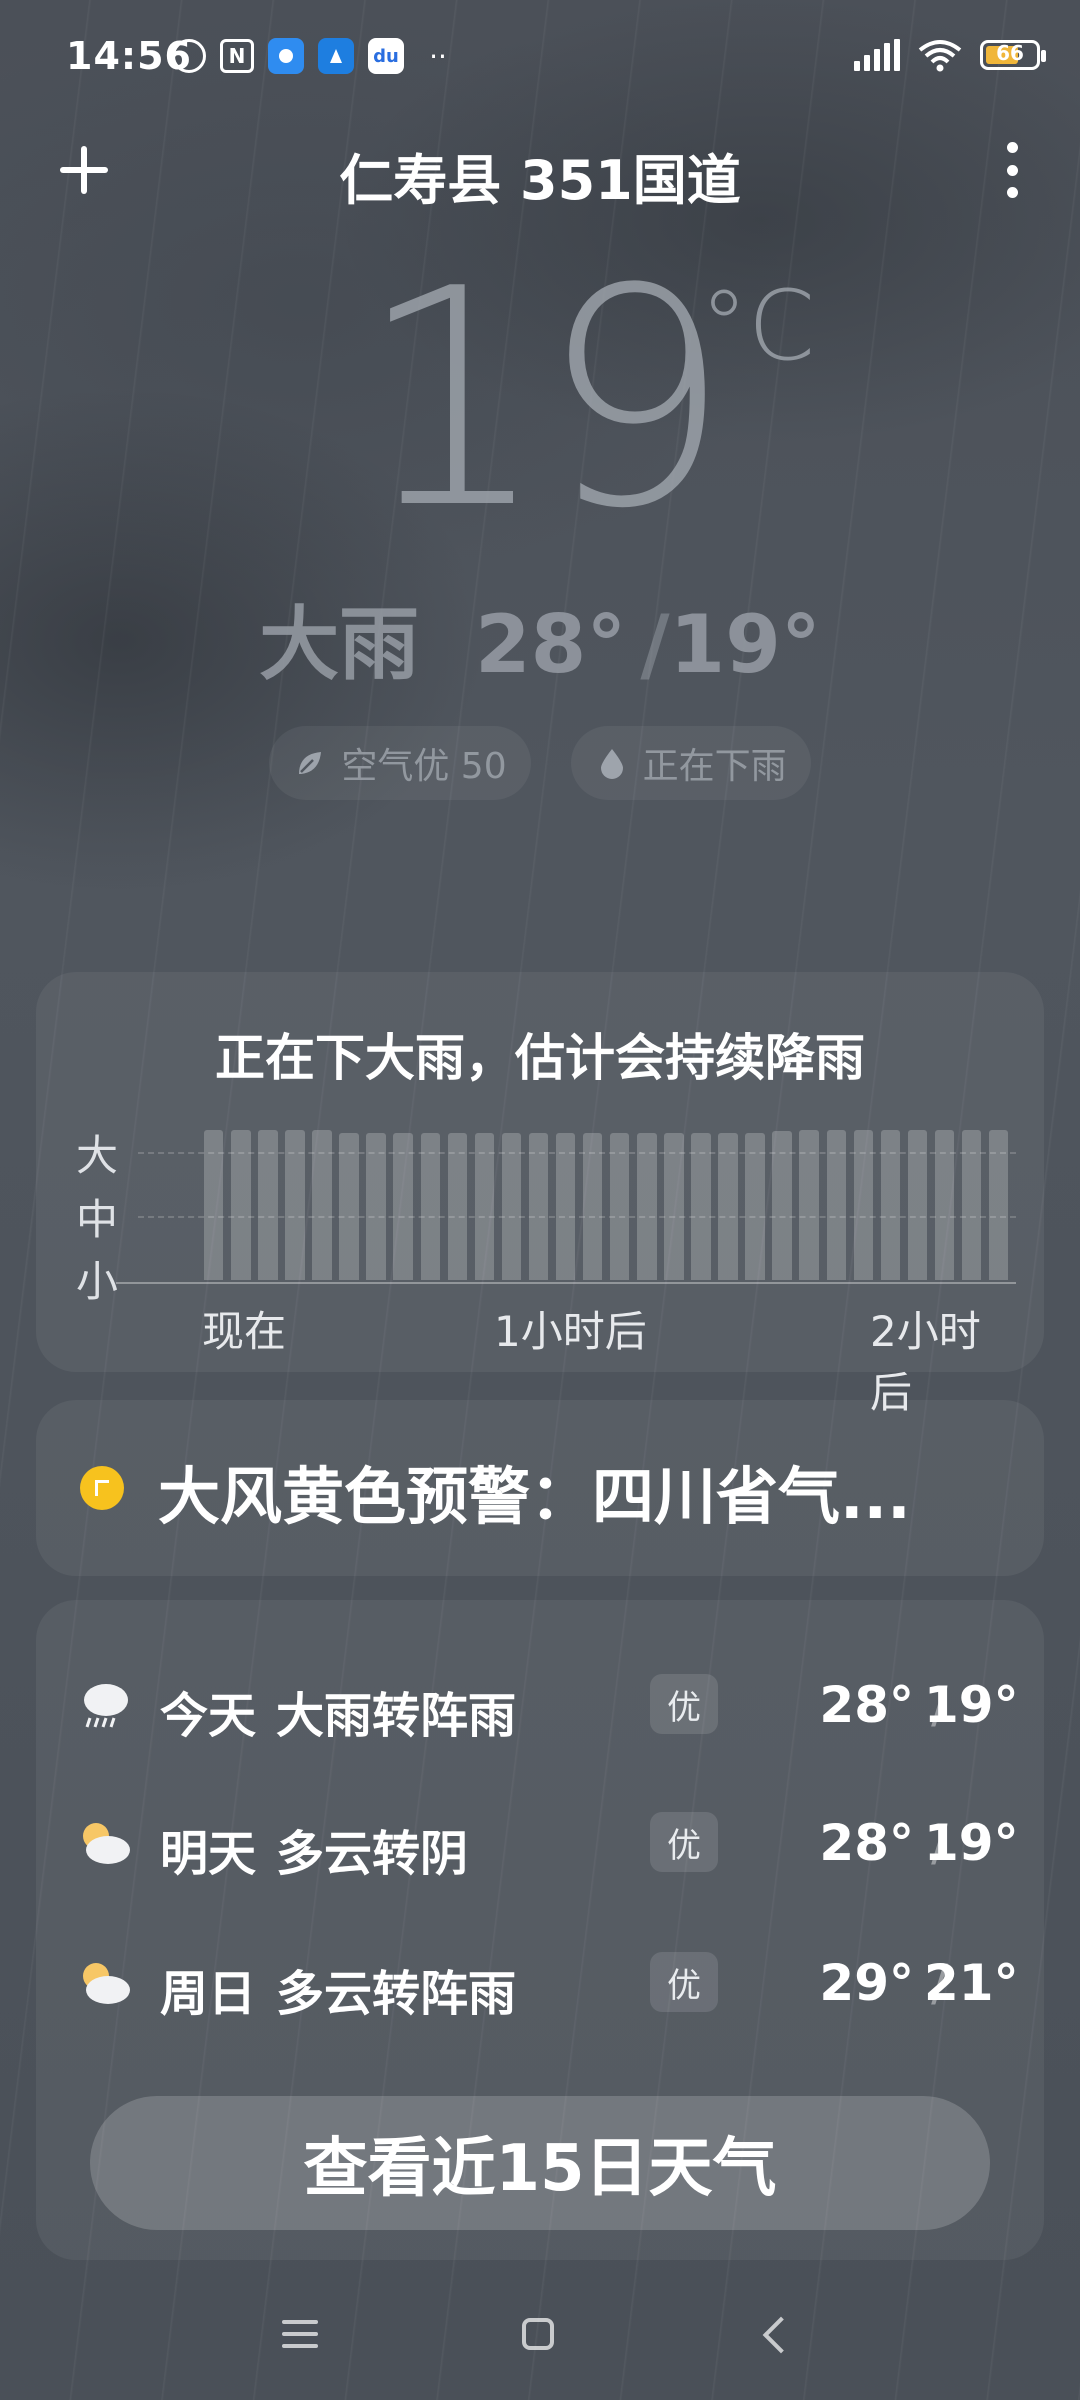  What do you see at coordinates (97, 1155) in the screenshot?
I see `y-label-heavy: 大` at bounding box center [97, 1155].